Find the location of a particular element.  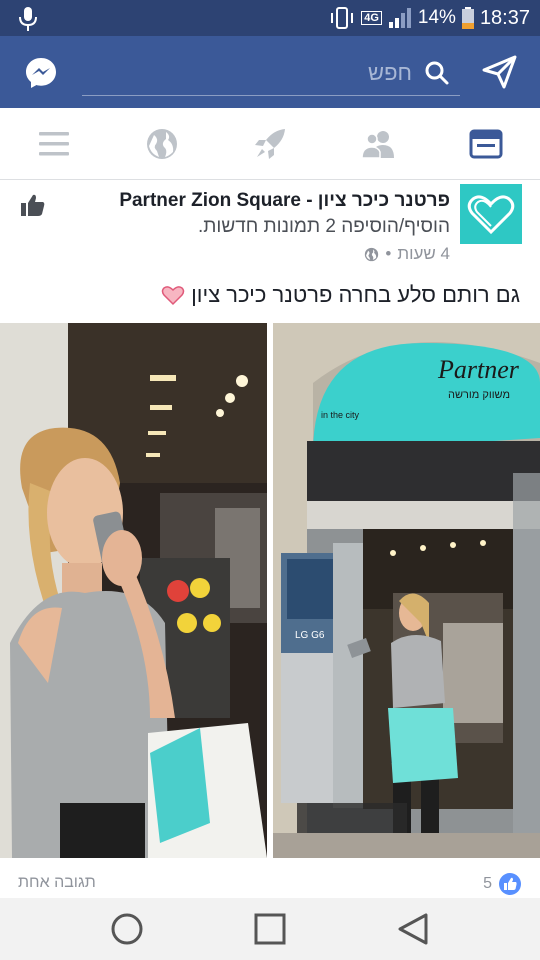

news-feed-icon is located at coordinates (486, 144).